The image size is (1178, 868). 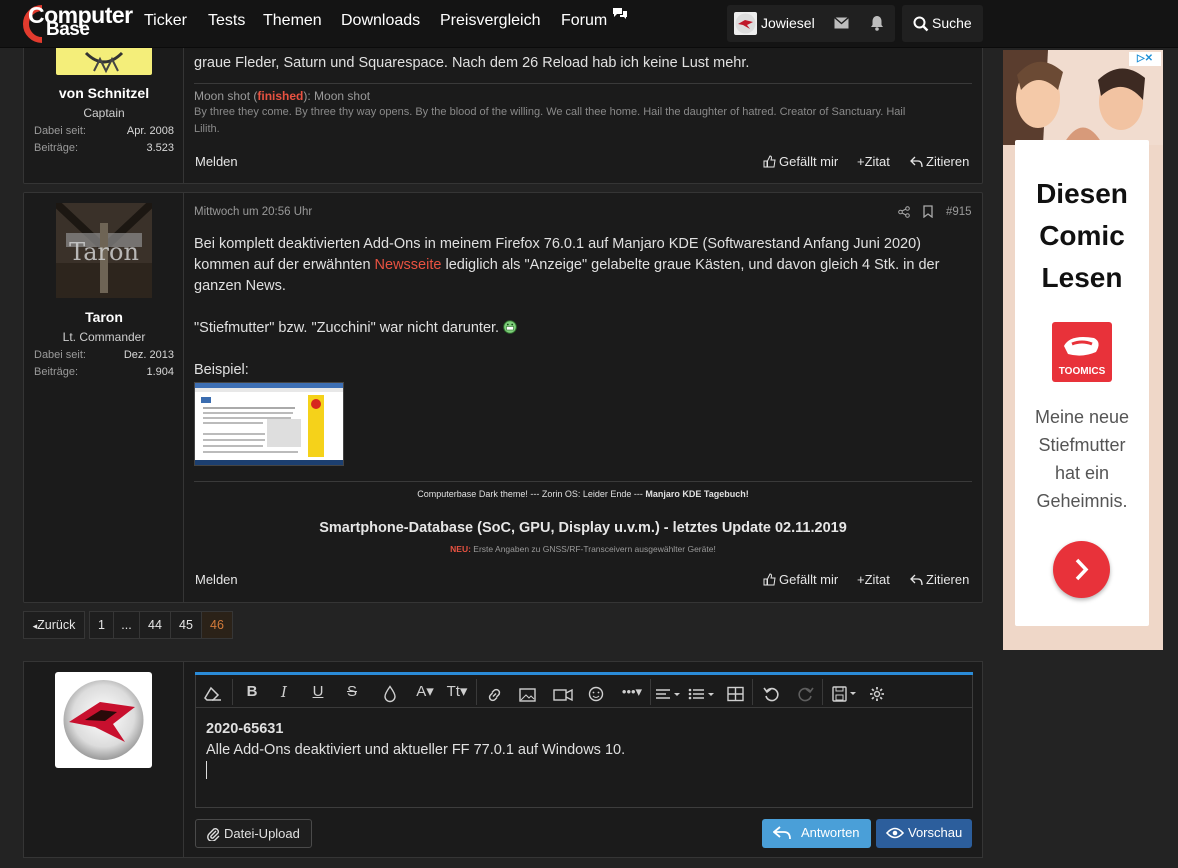 I want to click on author-rank: Captain, so click(x=104, y=113).